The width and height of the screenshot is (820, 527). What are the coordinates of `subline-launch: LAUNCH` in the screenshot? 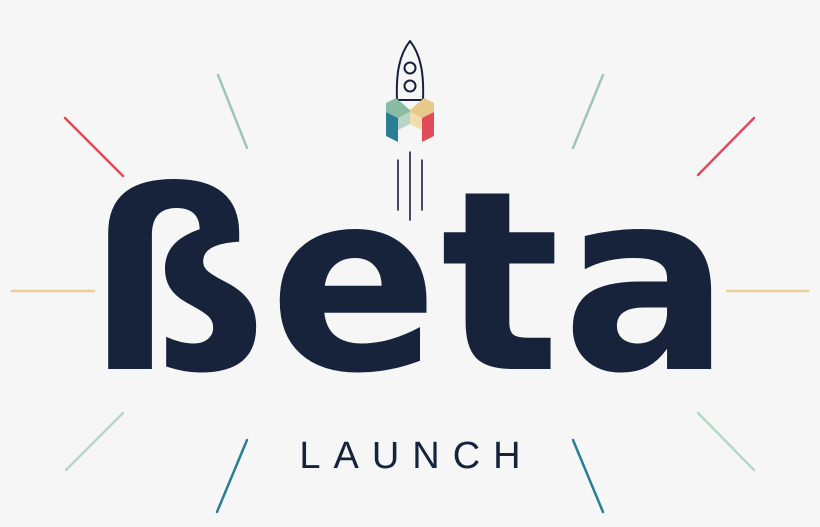 It's located at (416, 456).